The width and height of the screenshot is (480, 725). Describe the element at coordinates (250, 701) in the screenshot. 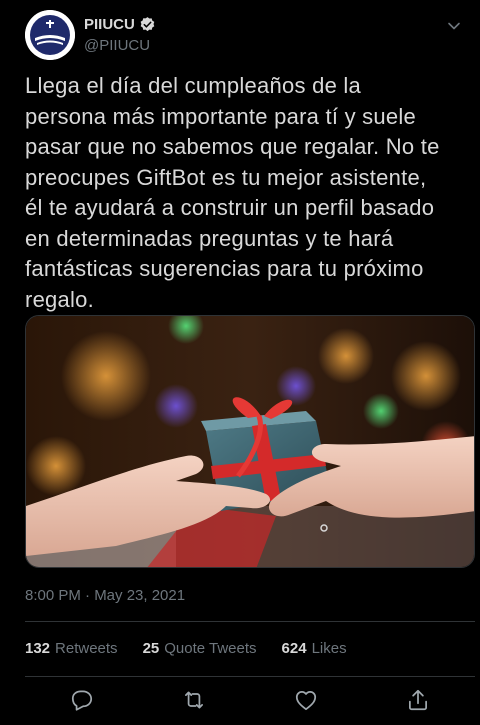

I see `tweet-actions` at that location.